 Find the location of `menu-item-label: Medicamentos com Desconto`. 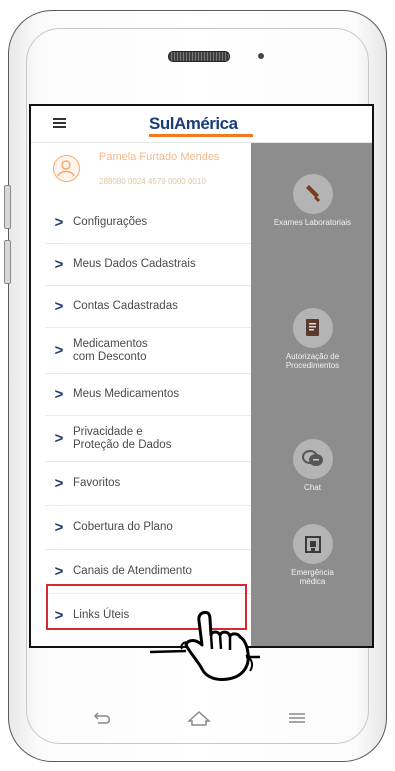

menu-item-label: Medicamentos com Desconto is located at coordinates (110, 350).